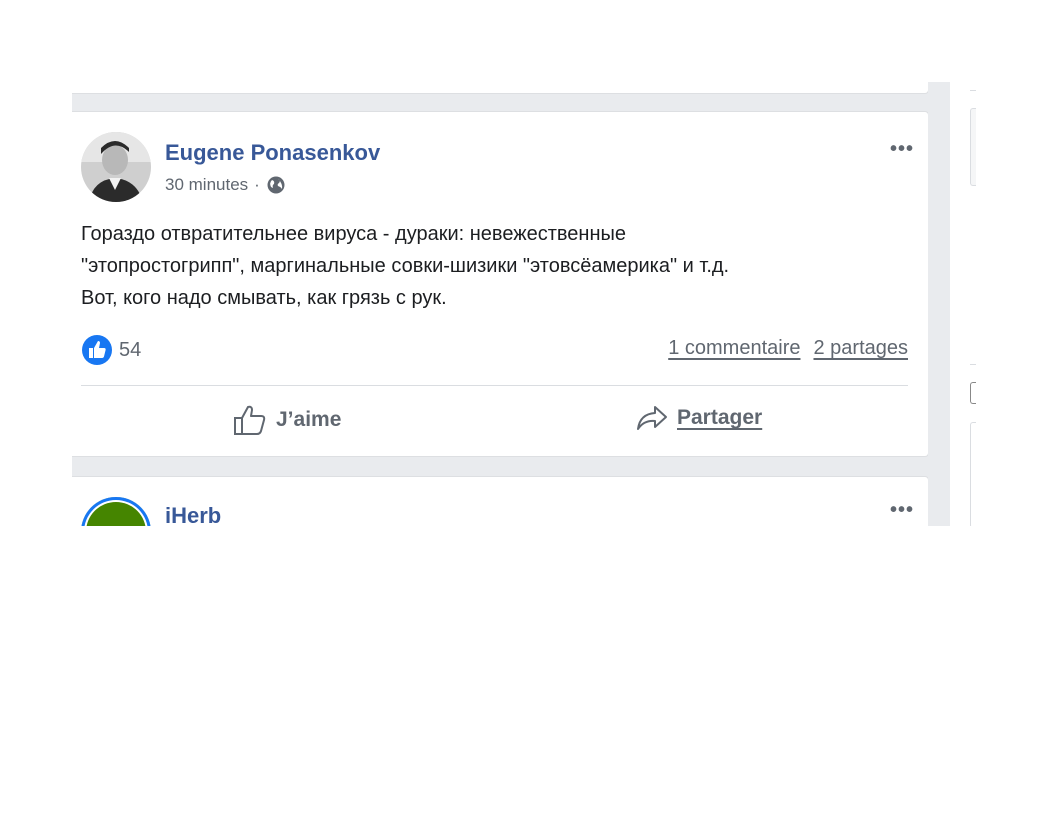 This screenshot has height=816, width=1056. What do you see at coordinates (130, 349) in the screenshot?
I see `reaction-count: 54` at bounding box center [130, 349].